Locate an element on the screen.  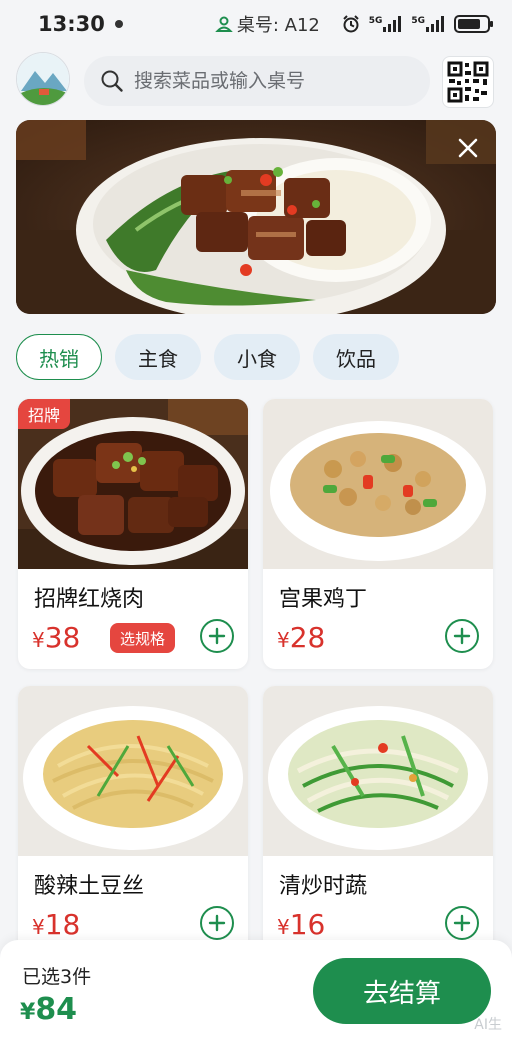
table-number-label: 桌号: A12 is located at coordinates (278, 25).